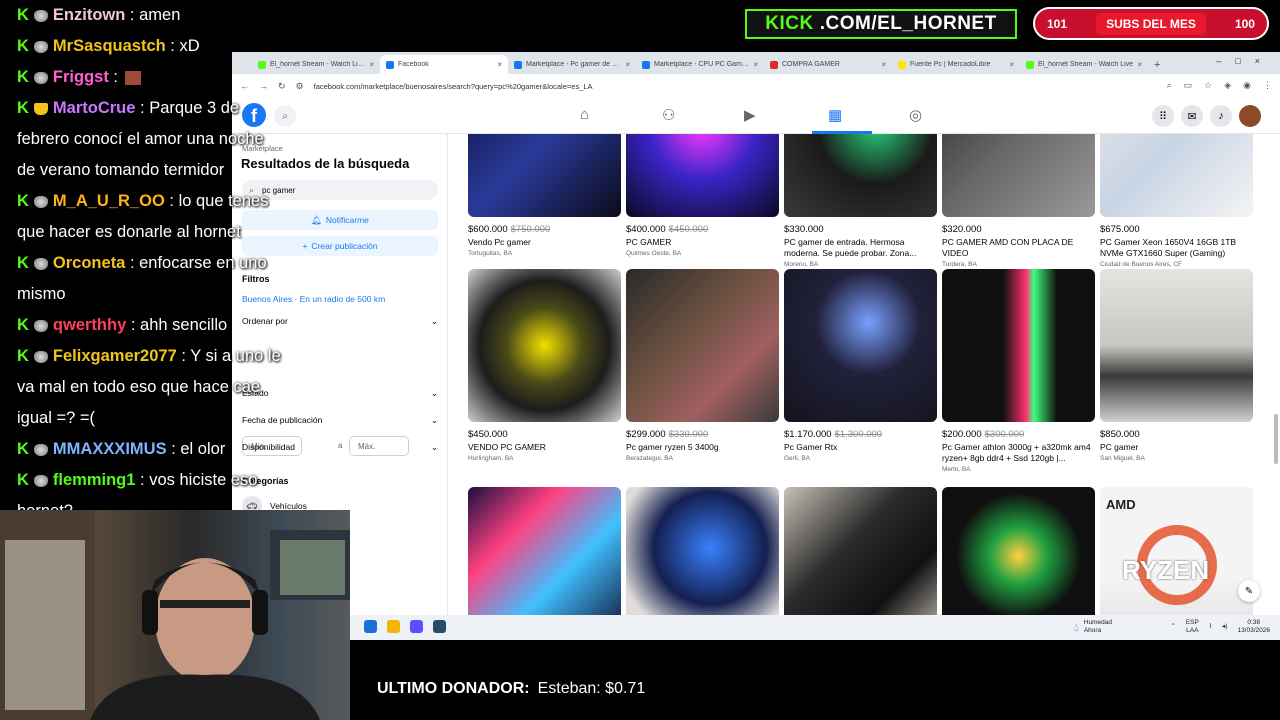 This screenshot has height=720, width=1280. What do you see at coordinates (584, 114) in the screenshot?
I see `home-icon: ⌂` at bounding box center [584, 114].